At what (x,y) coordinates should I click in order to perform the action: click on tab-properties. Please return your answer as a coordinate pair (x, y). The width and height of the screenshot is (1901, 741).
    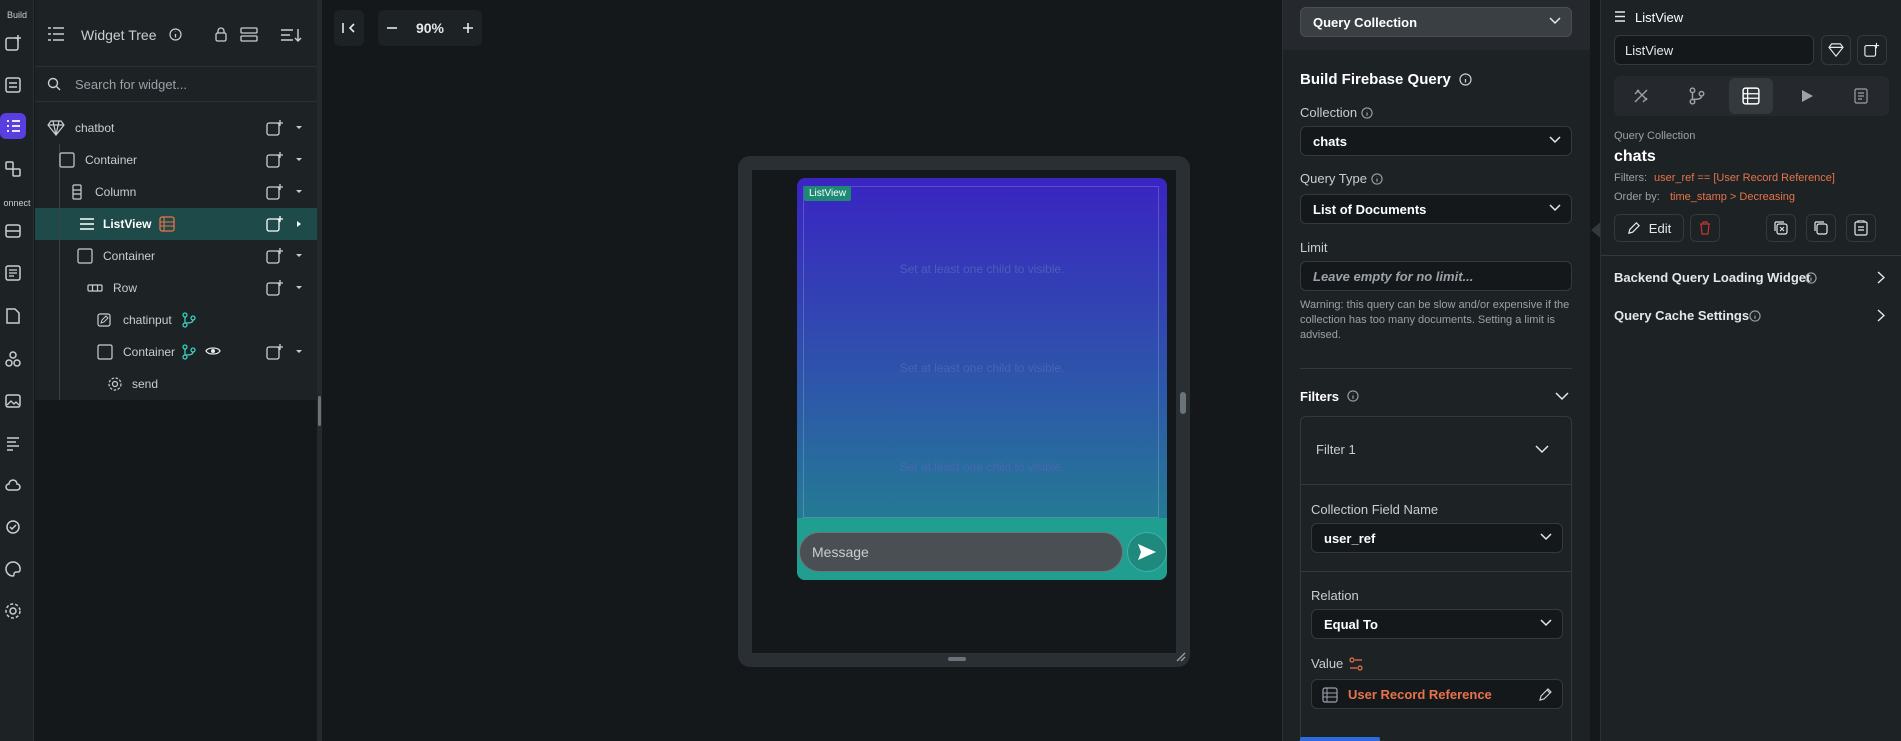
    Looking at the image, I should click on (1641, 96).